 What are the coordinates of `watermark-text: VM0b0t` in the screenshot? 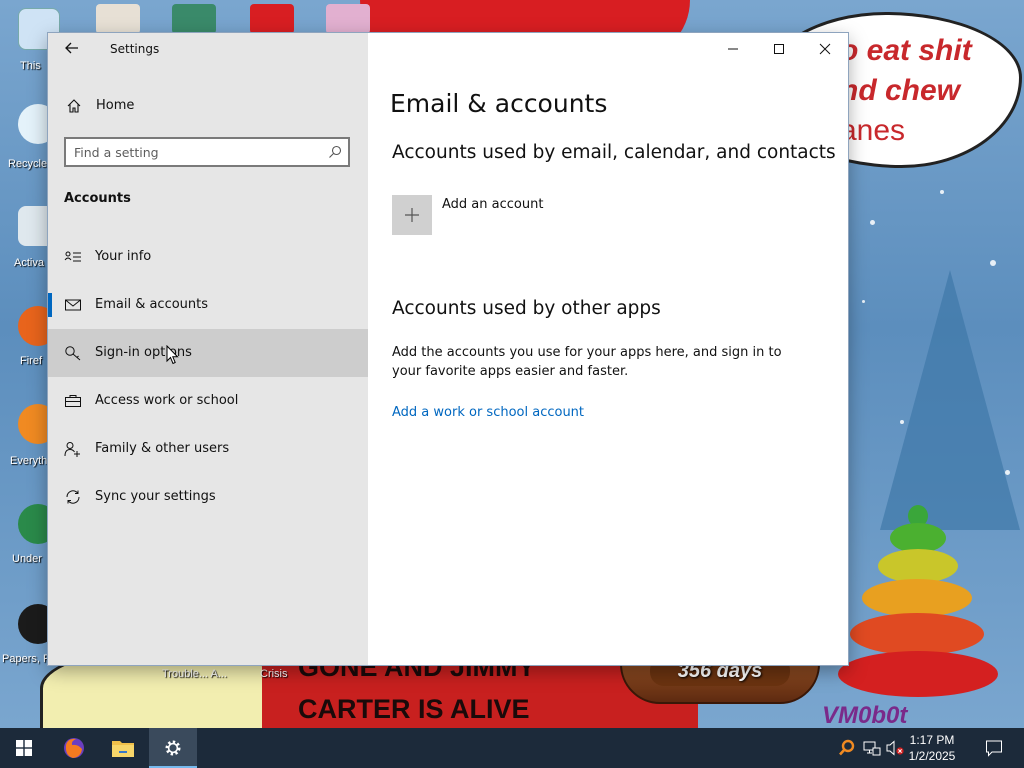 It's located at (865, 715).